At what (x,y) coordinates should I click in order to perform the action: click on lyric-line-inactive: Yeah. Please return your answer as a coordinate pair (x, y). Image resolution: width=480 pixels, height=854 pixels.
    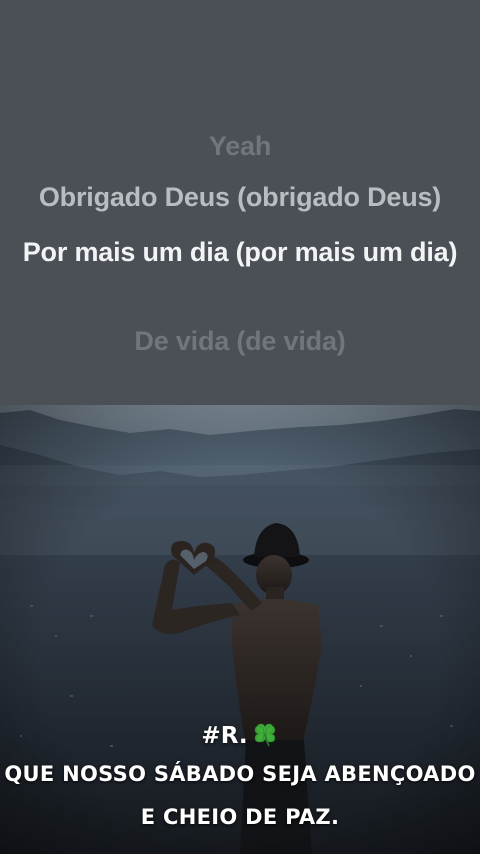
    Looking at the image, I should click on (240, 146).